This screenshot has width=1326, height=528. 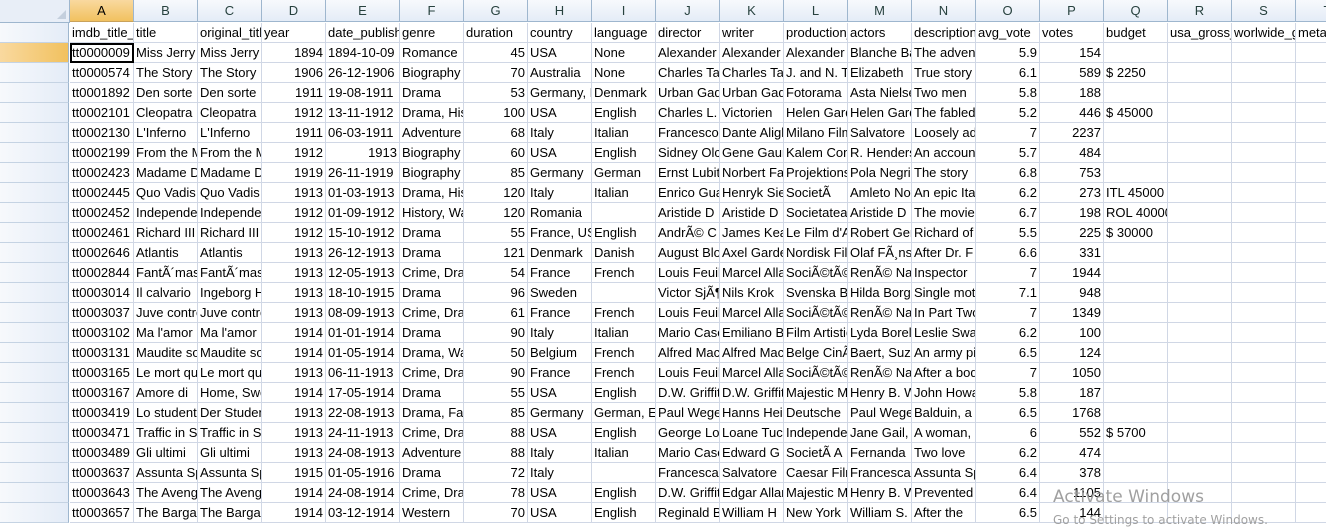 I want to click on data-cell: Charles Tait, so click(x=752, y=73).